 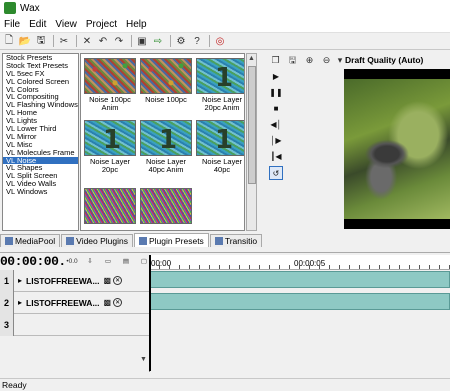 I want to click on track-header: 1 ▸ LISTOFFREEWA... ▩ ✕, so click(x=75, y=280).